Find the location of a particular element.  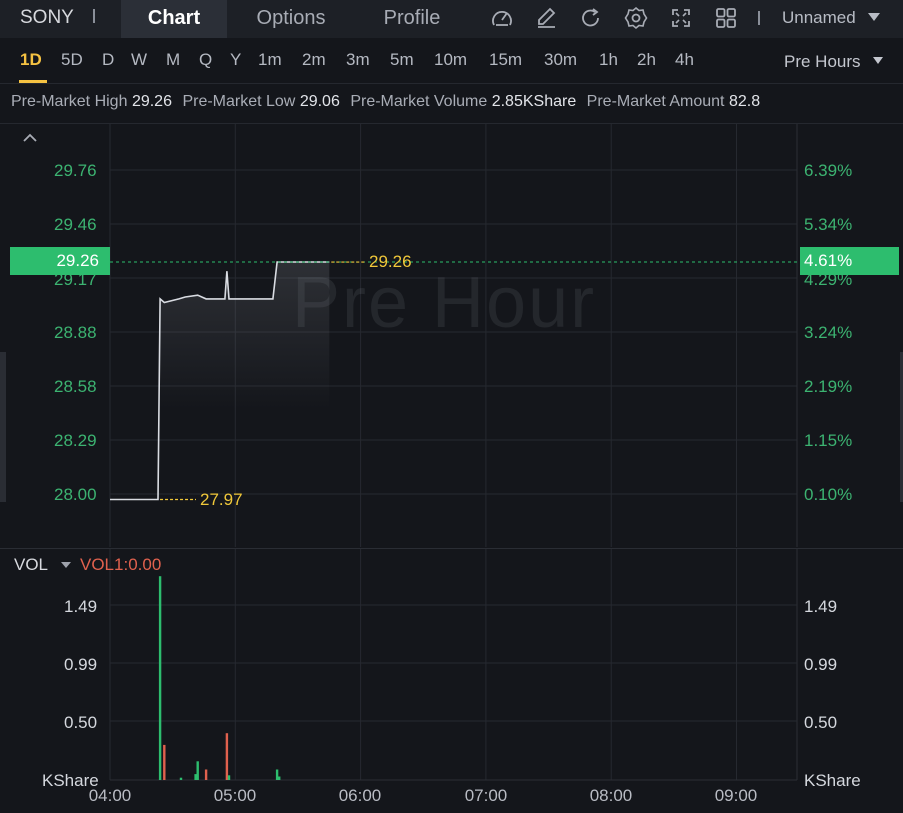

price-axis-label: 29.46 is located at coordinates (75, 224).